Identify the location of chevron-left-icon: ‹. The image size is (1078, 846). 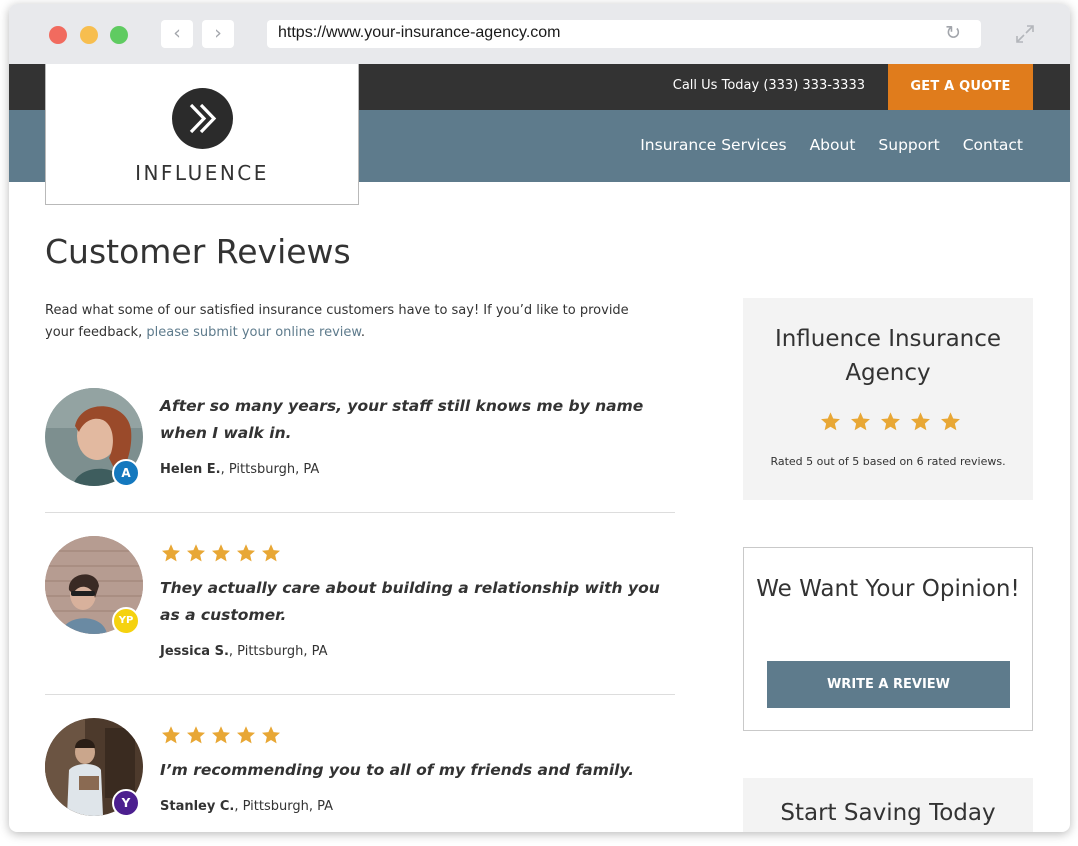
(177, 33).